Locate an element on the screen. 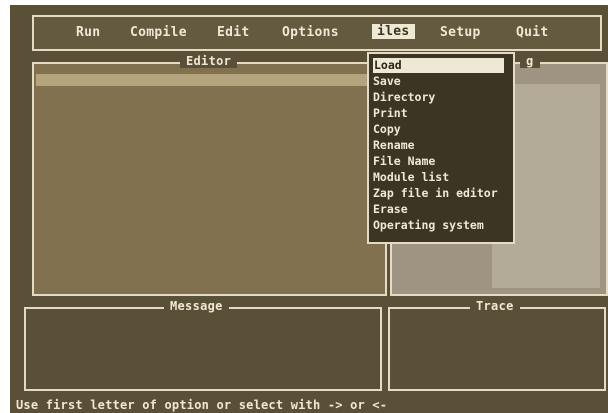 This screenshot has width=608, height=413. menu-compile: Compile is located at coordinates (158, 32).